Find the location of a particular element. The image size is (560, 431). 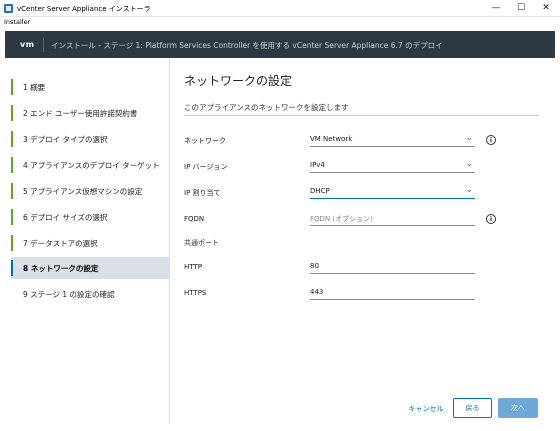

step-vm-settings: 5 アプライアンス仮想マシンの設定 is located at coordinates (90, 191).